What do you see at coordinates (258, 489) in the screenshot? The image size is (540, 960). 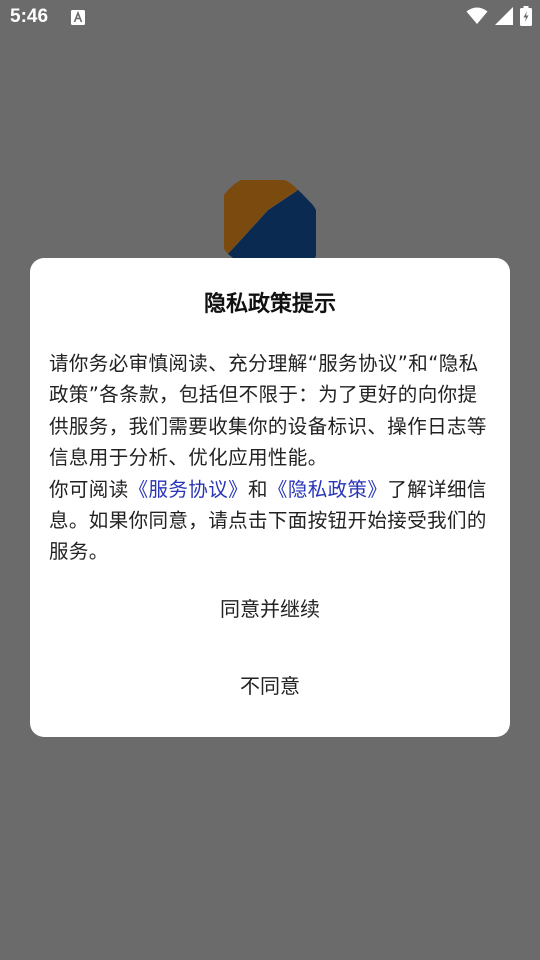 I see `paragraph-2-and: 和` at bounding box center [258, 489].